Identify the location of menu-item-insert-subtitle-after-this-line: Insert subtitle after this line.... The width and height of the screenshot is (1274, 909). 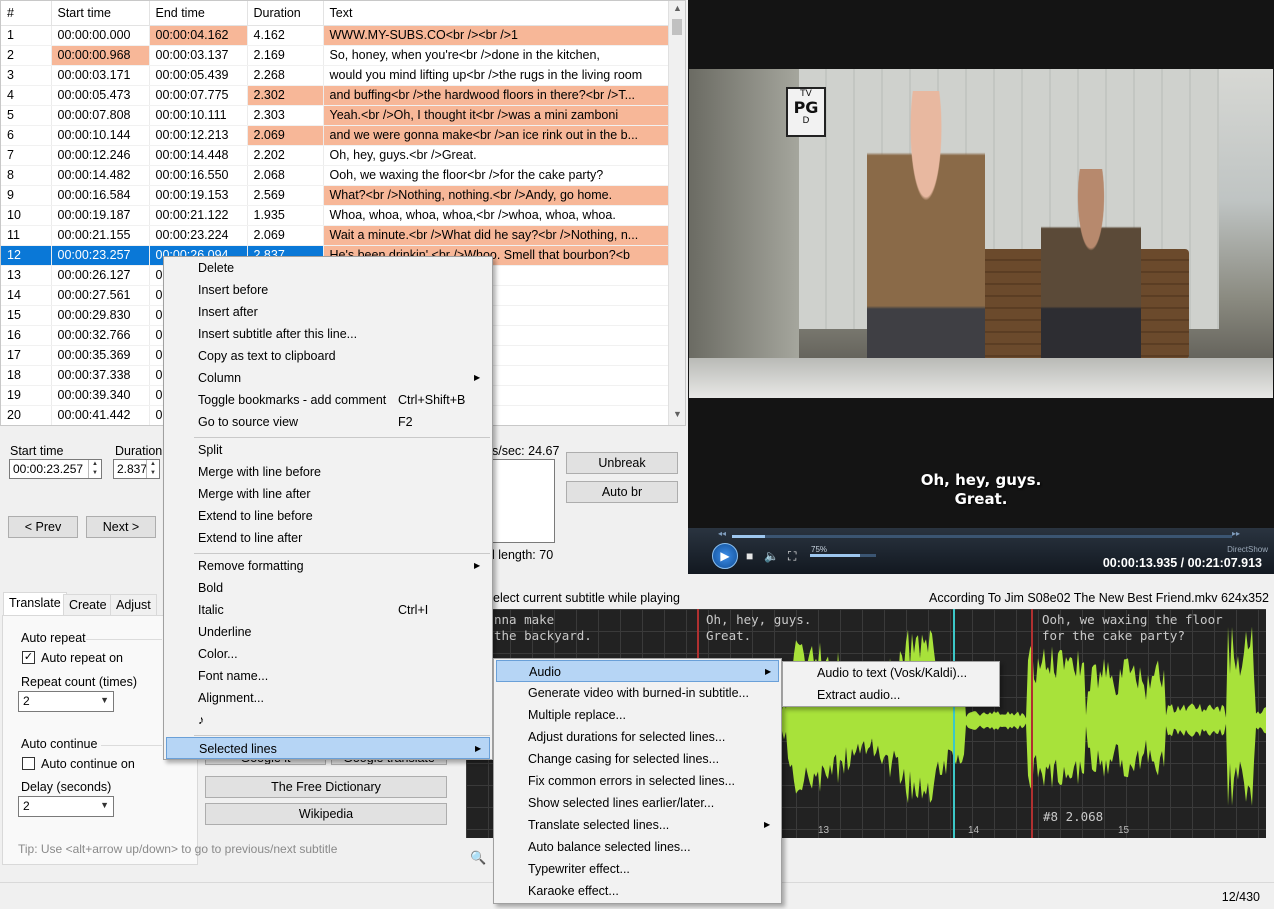
(328, 334).